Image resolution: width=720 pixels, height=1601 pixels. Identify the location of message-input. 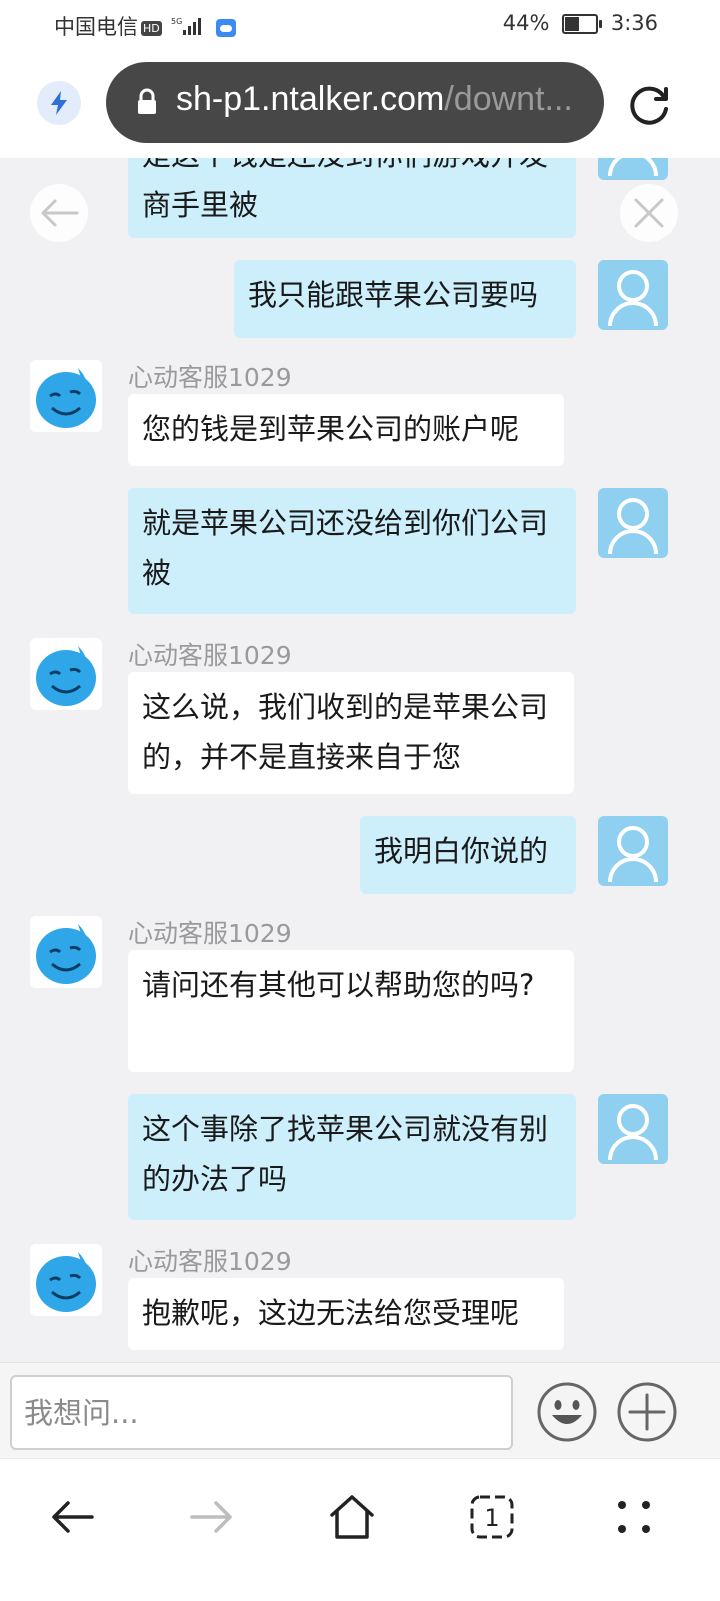
(261, 1412).